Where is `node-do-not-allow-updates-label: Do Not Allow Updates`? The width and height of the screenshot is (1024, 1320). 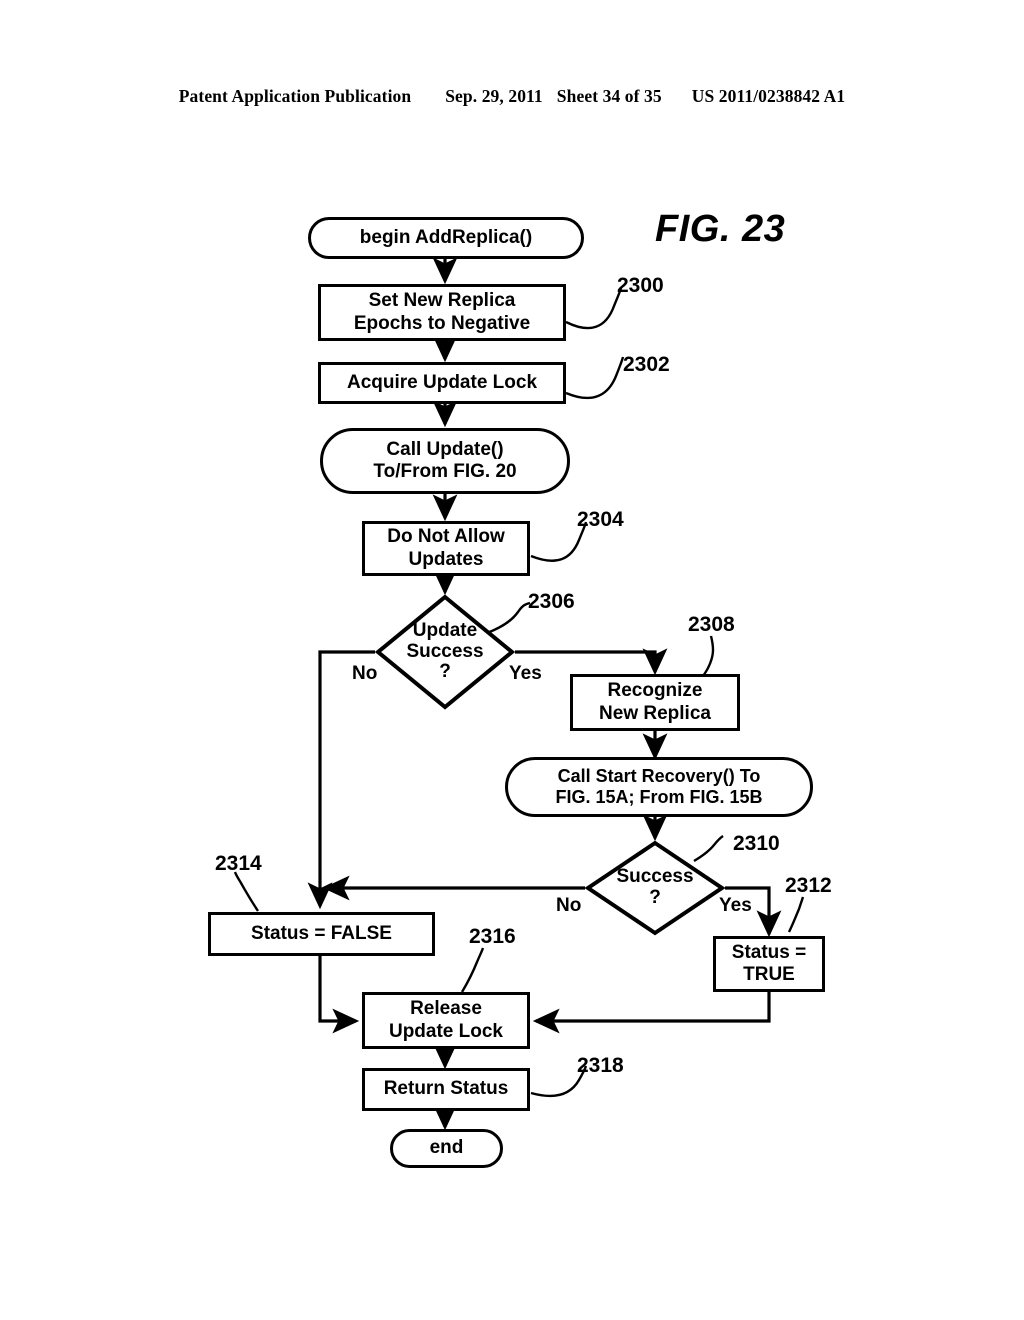 node-do-not-allow-updates-label: Do Not Allow Updates is located at coordinates (446, 548).